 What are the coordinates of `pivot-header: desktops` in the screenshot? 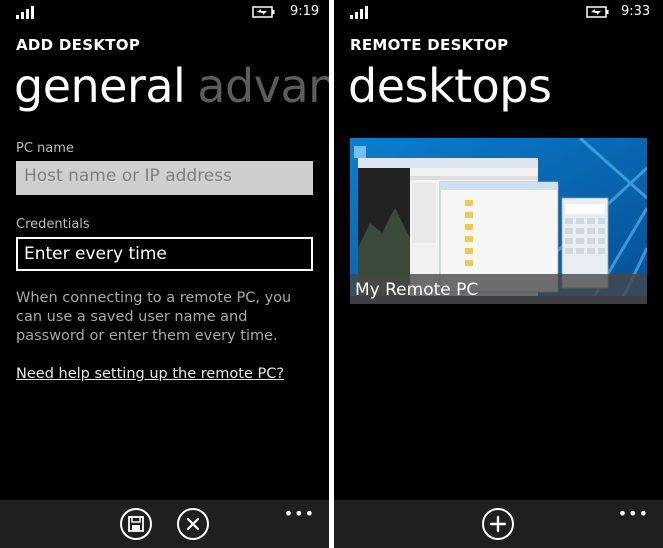 It's located at (450, 86).